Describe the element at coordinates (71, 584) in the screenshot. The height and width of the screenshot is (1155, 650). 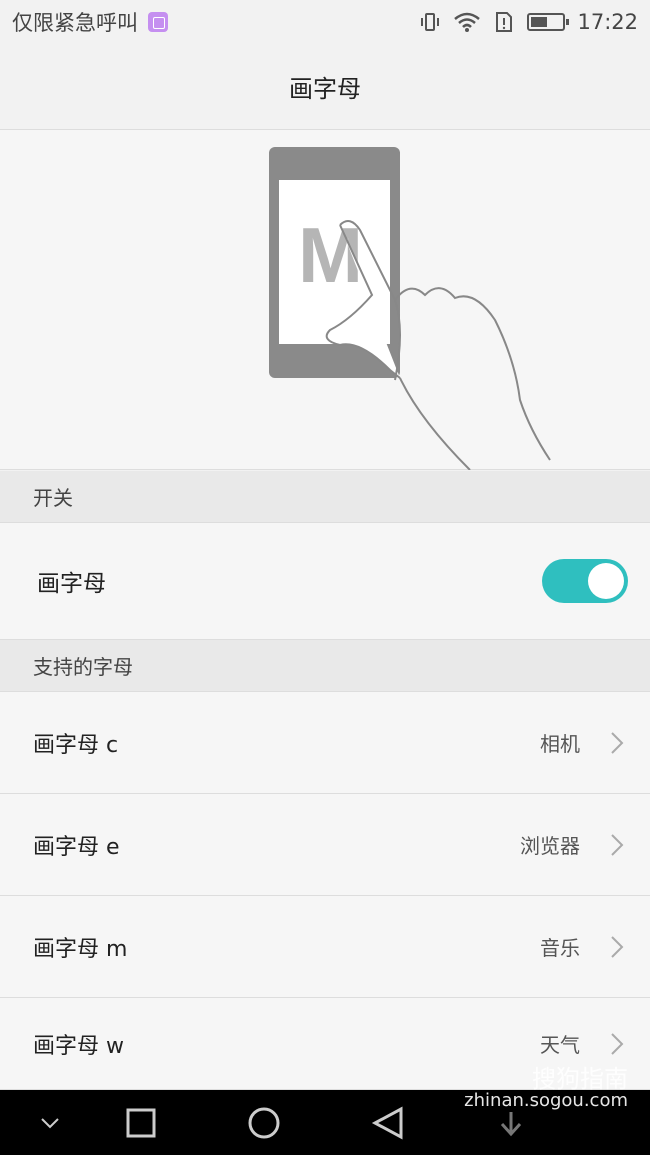
I see `toggle-label: 画字母` at that location.